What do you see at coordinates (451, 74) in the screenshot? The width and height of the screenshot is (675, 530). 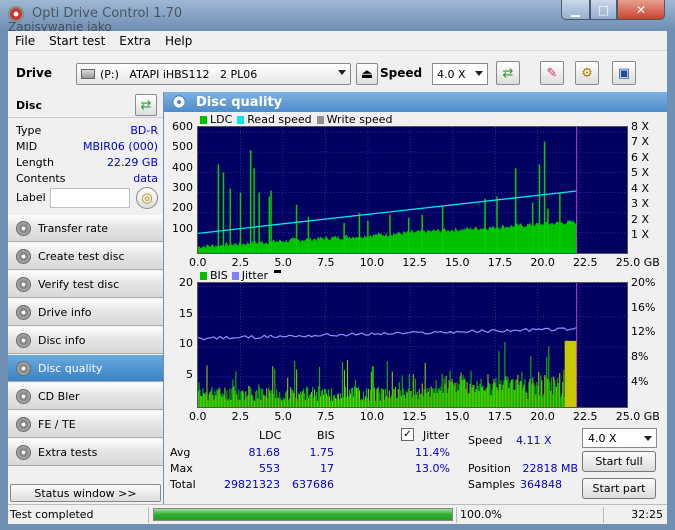 I see `speed-select-value: 4.0 X` at bounding box center [451, 74].